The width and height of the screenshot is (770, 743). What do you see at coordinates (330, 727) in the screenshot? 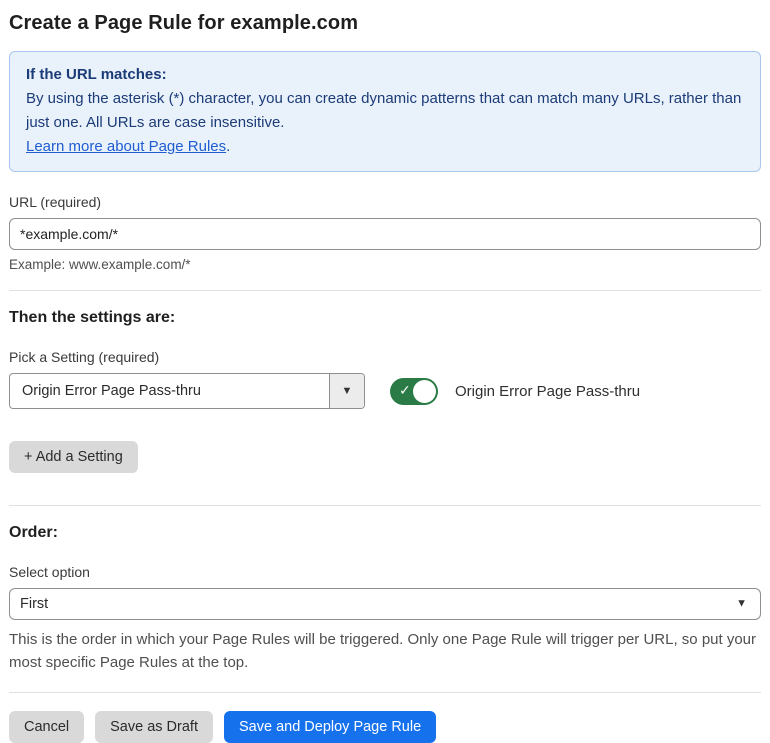
I see `save-and-deploy-button: Save and Deploy Page Rule` at bounding box center [330, 727].